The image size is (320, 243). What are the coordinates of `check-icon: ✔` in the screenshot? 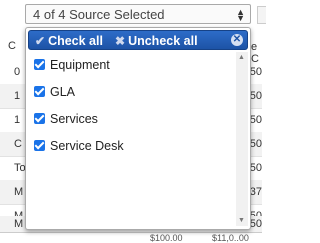 It's located at (40, 41).